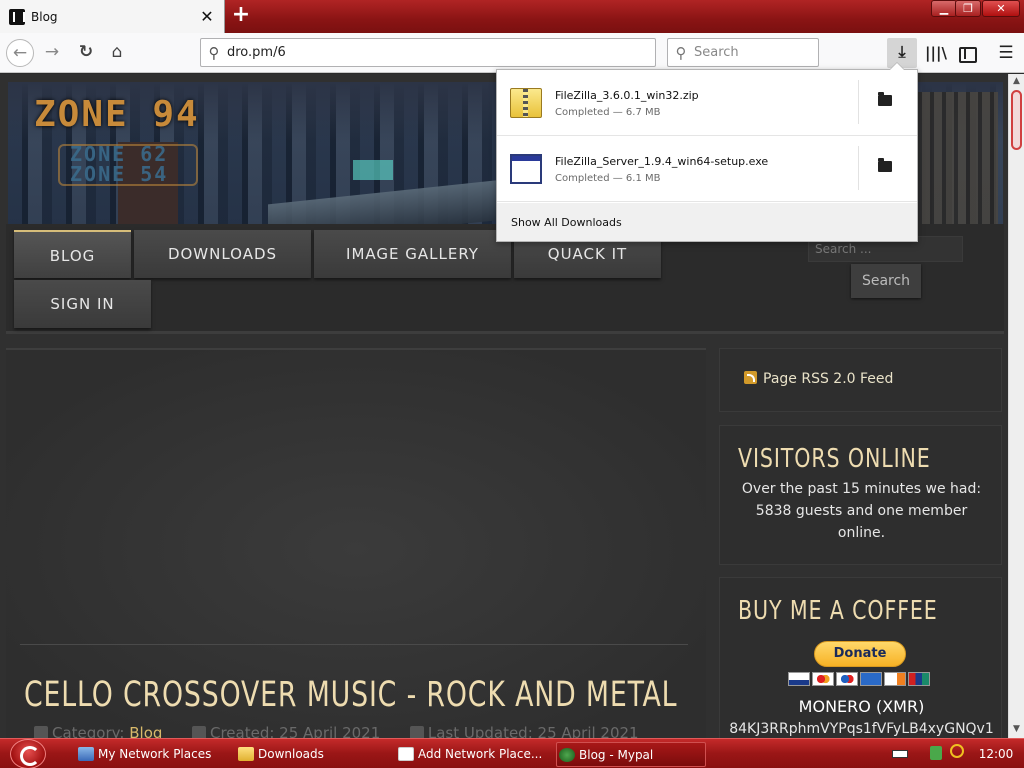 Image resolution: width=1024 pixels, height=768 pixels. Describe the element at coordinates (1016, 730) in the screenshot. I see `scroll-down-arrow-icon: ▼` at that location.